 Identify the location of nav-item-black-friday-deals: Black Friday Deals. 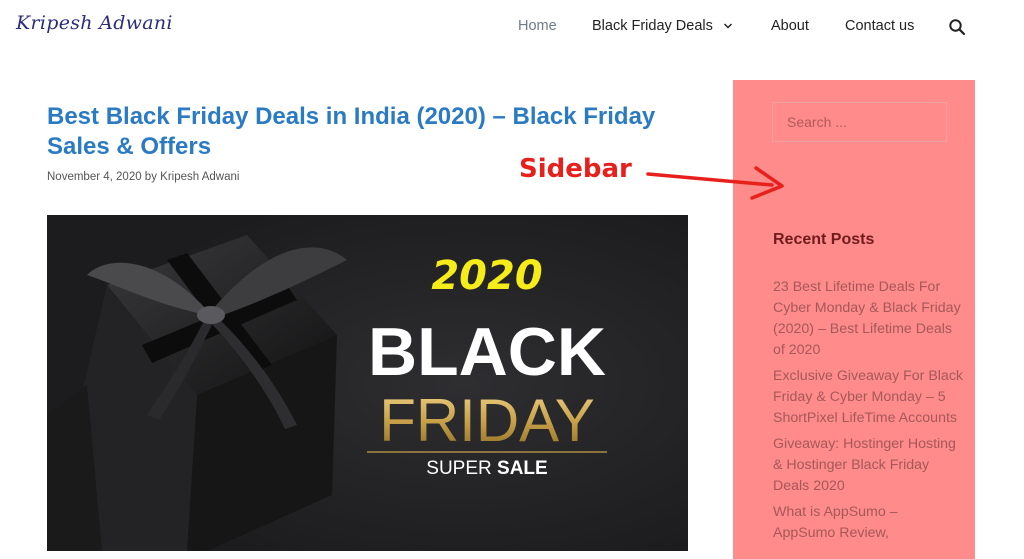
(662, 26).